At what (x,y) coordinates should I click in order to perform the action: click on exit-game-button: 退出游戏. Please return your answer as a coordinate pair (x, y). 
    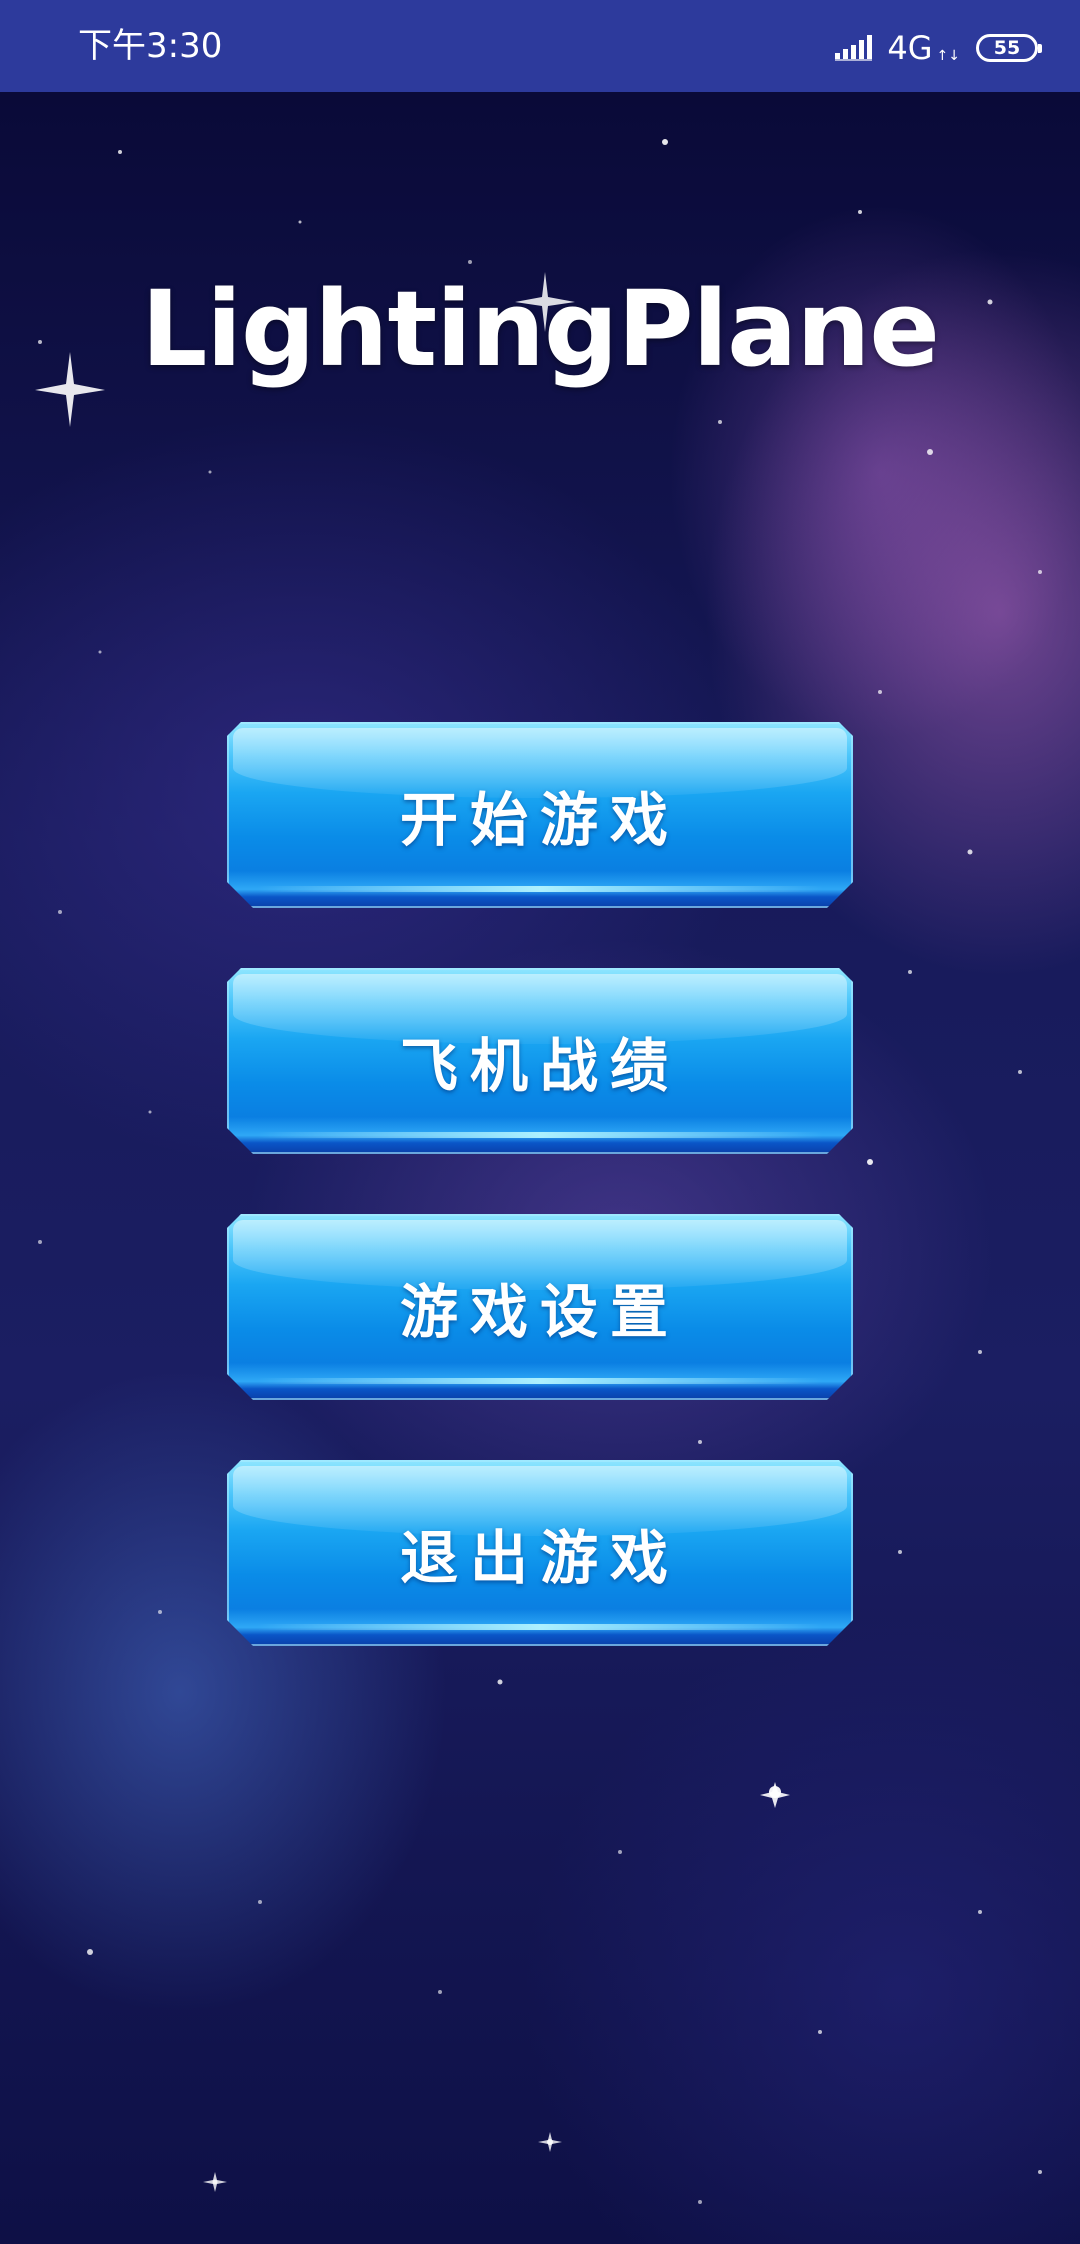
    Looking at the image, I should click on (540, 1553).